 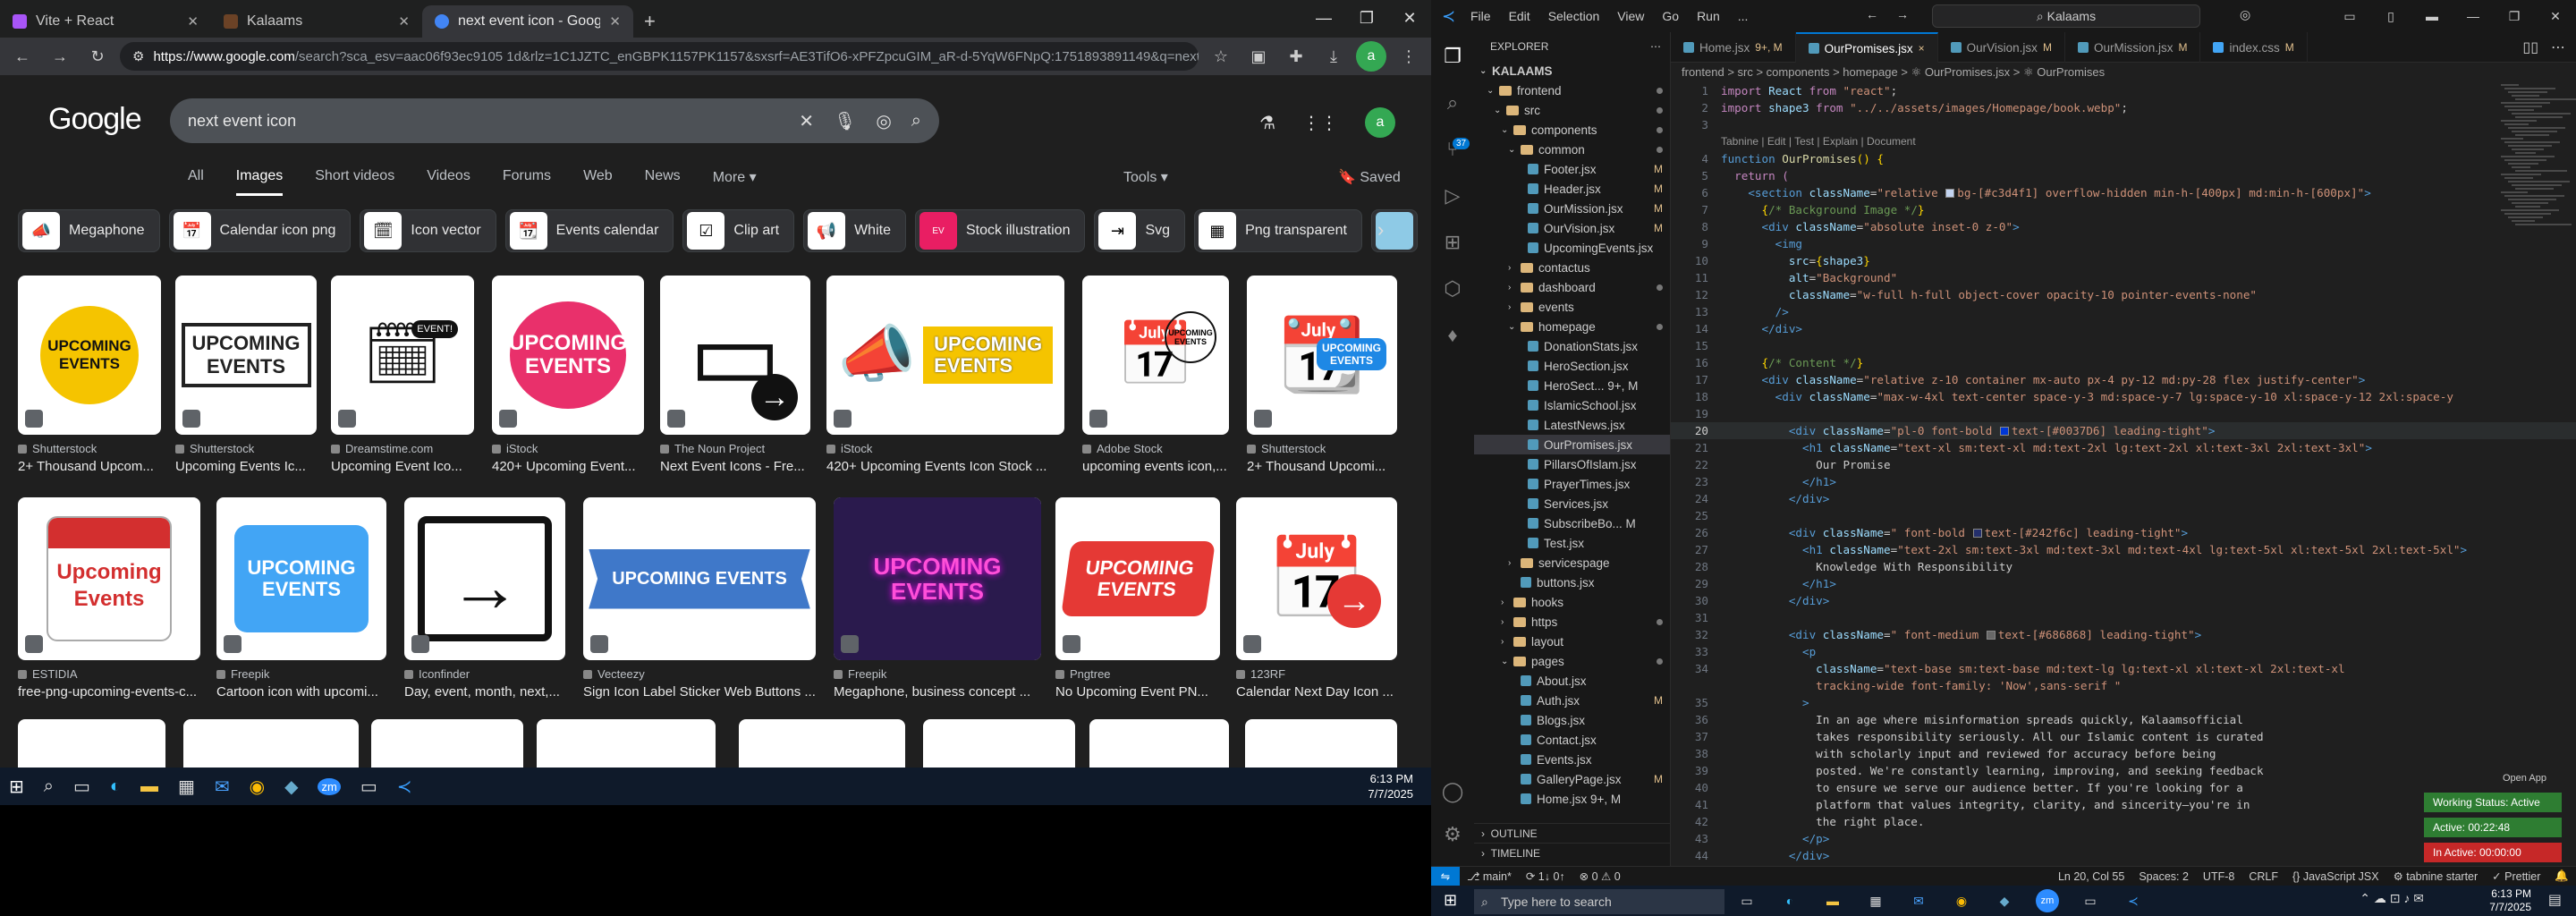 What do you see at coordinates (1572, 720) in the screenshot?
I see `file-item: Blogs.jsx` at bounding box center [1572, 720].